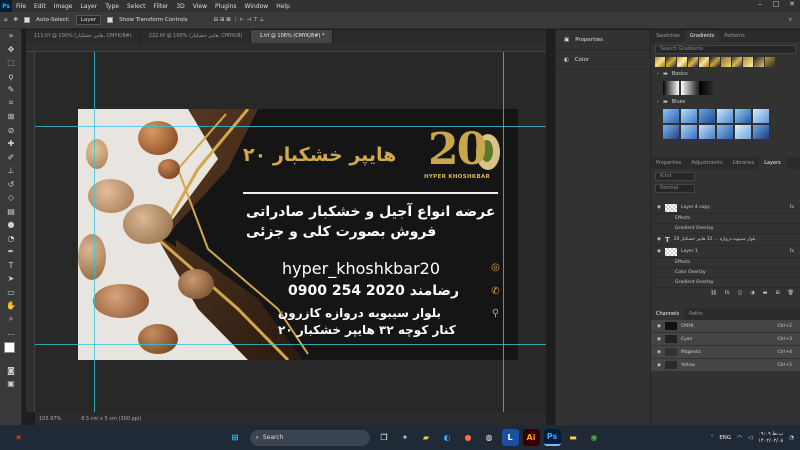 This screenshot has width=800, height=450. Describe the element at coordinates (734, 36) in the screenshot. I see `tab-patterns: Patterns` at that location.